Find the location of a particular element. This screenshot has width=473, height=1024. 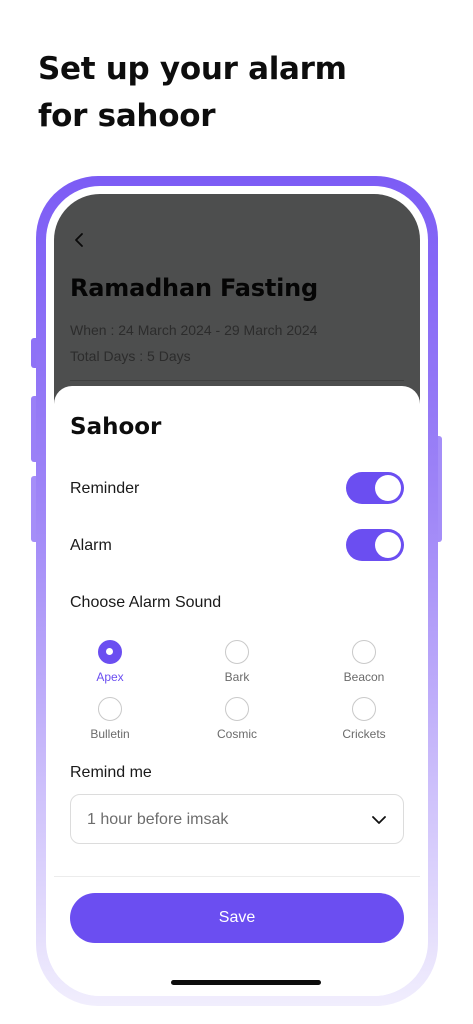

remind-me-value: 1 hour before imsak is located at coordinates (158, 819).